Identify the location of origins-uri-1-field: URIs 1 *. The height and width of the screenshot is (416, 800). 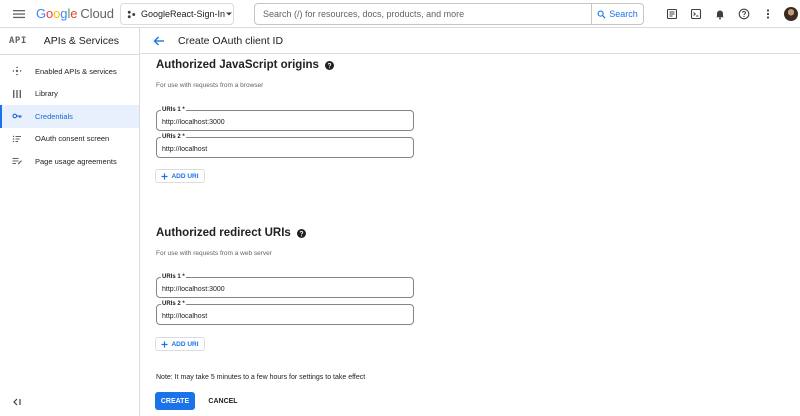
(285, 118).